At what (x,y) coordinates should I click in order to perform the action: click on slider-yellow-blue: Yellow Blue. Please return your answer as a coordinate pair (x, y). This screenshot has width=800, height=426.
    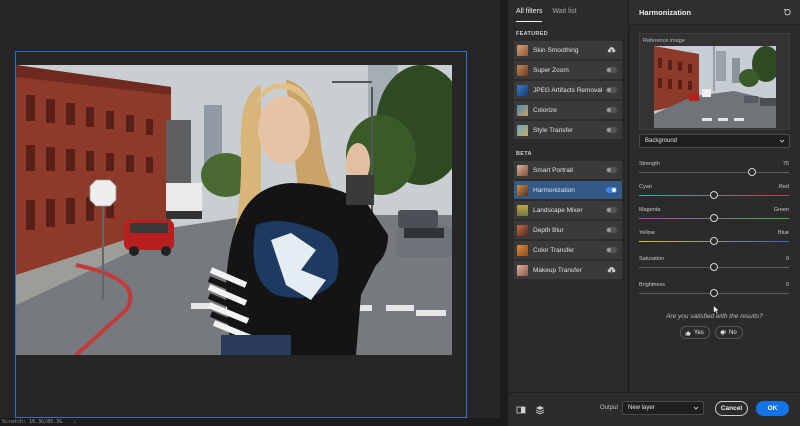
    Looking at the image, I should click on (714, 240).